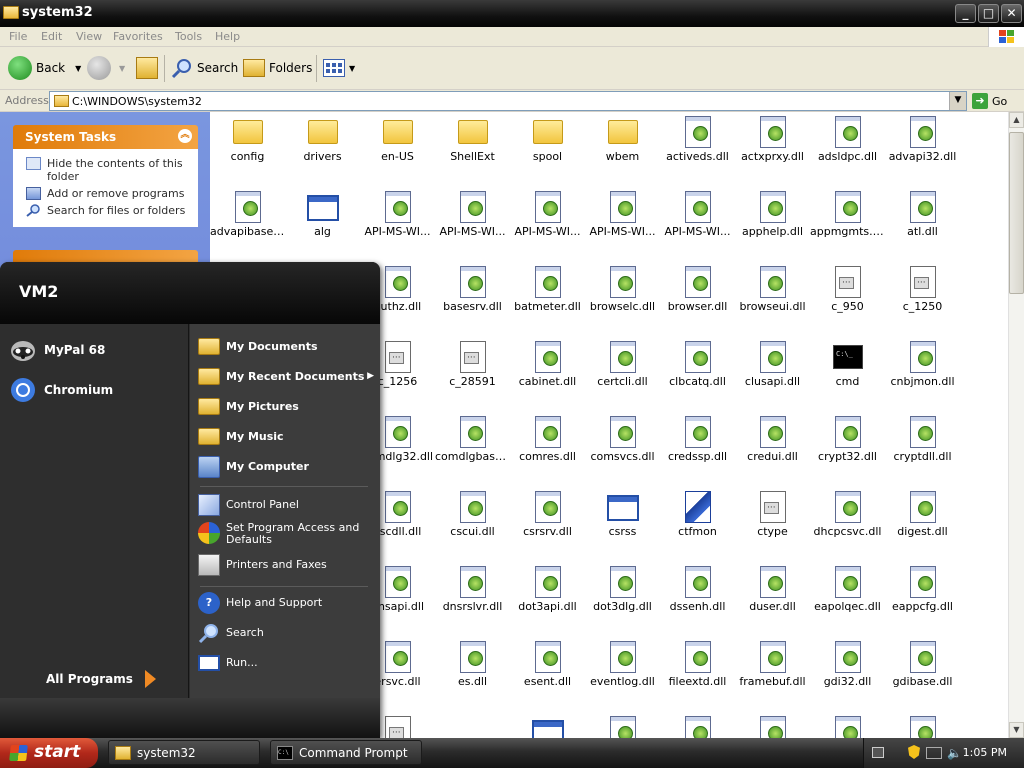  Describe the element at coordinates (185, 136) in the screenshot. I see `collapse-chevron-icon: ︽` at that location.